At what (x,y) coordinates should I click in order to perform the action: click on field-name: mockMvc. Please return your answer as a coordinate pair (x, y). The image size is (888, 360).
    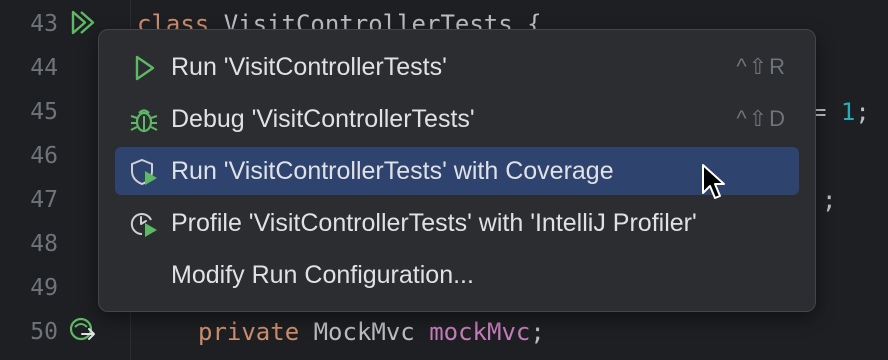
    Looking at the image, I should click on (480, 332).